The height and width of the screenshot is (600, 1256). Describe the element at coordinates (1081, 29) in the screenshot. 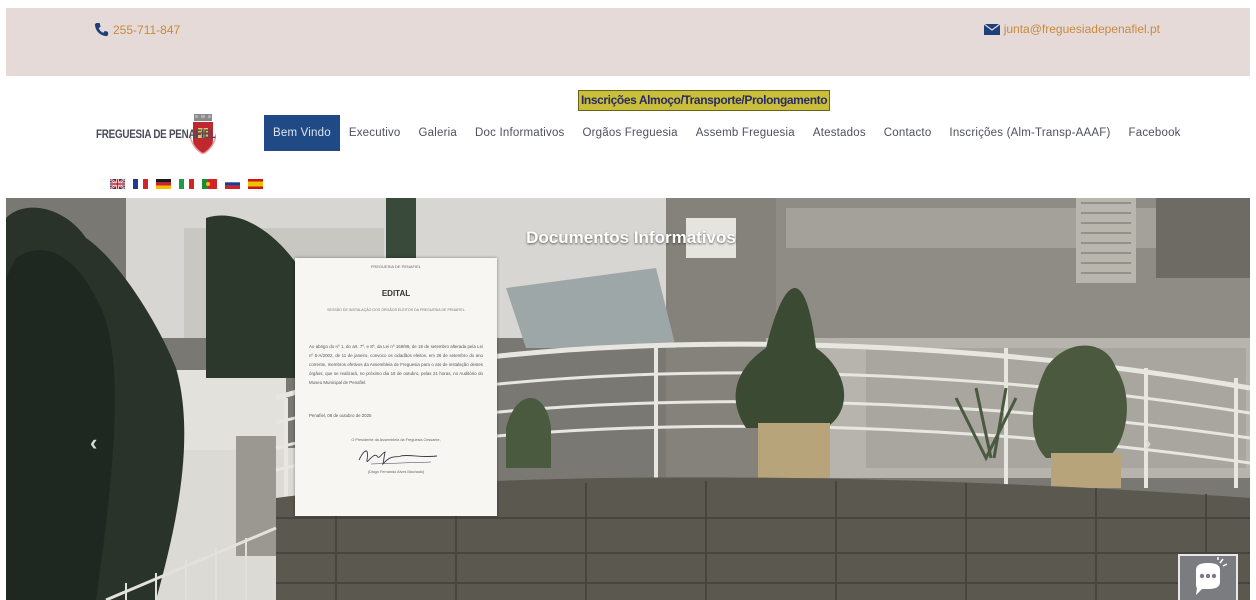

I see `email-address: junta@freguesiadepenafiel.pt` at that location.